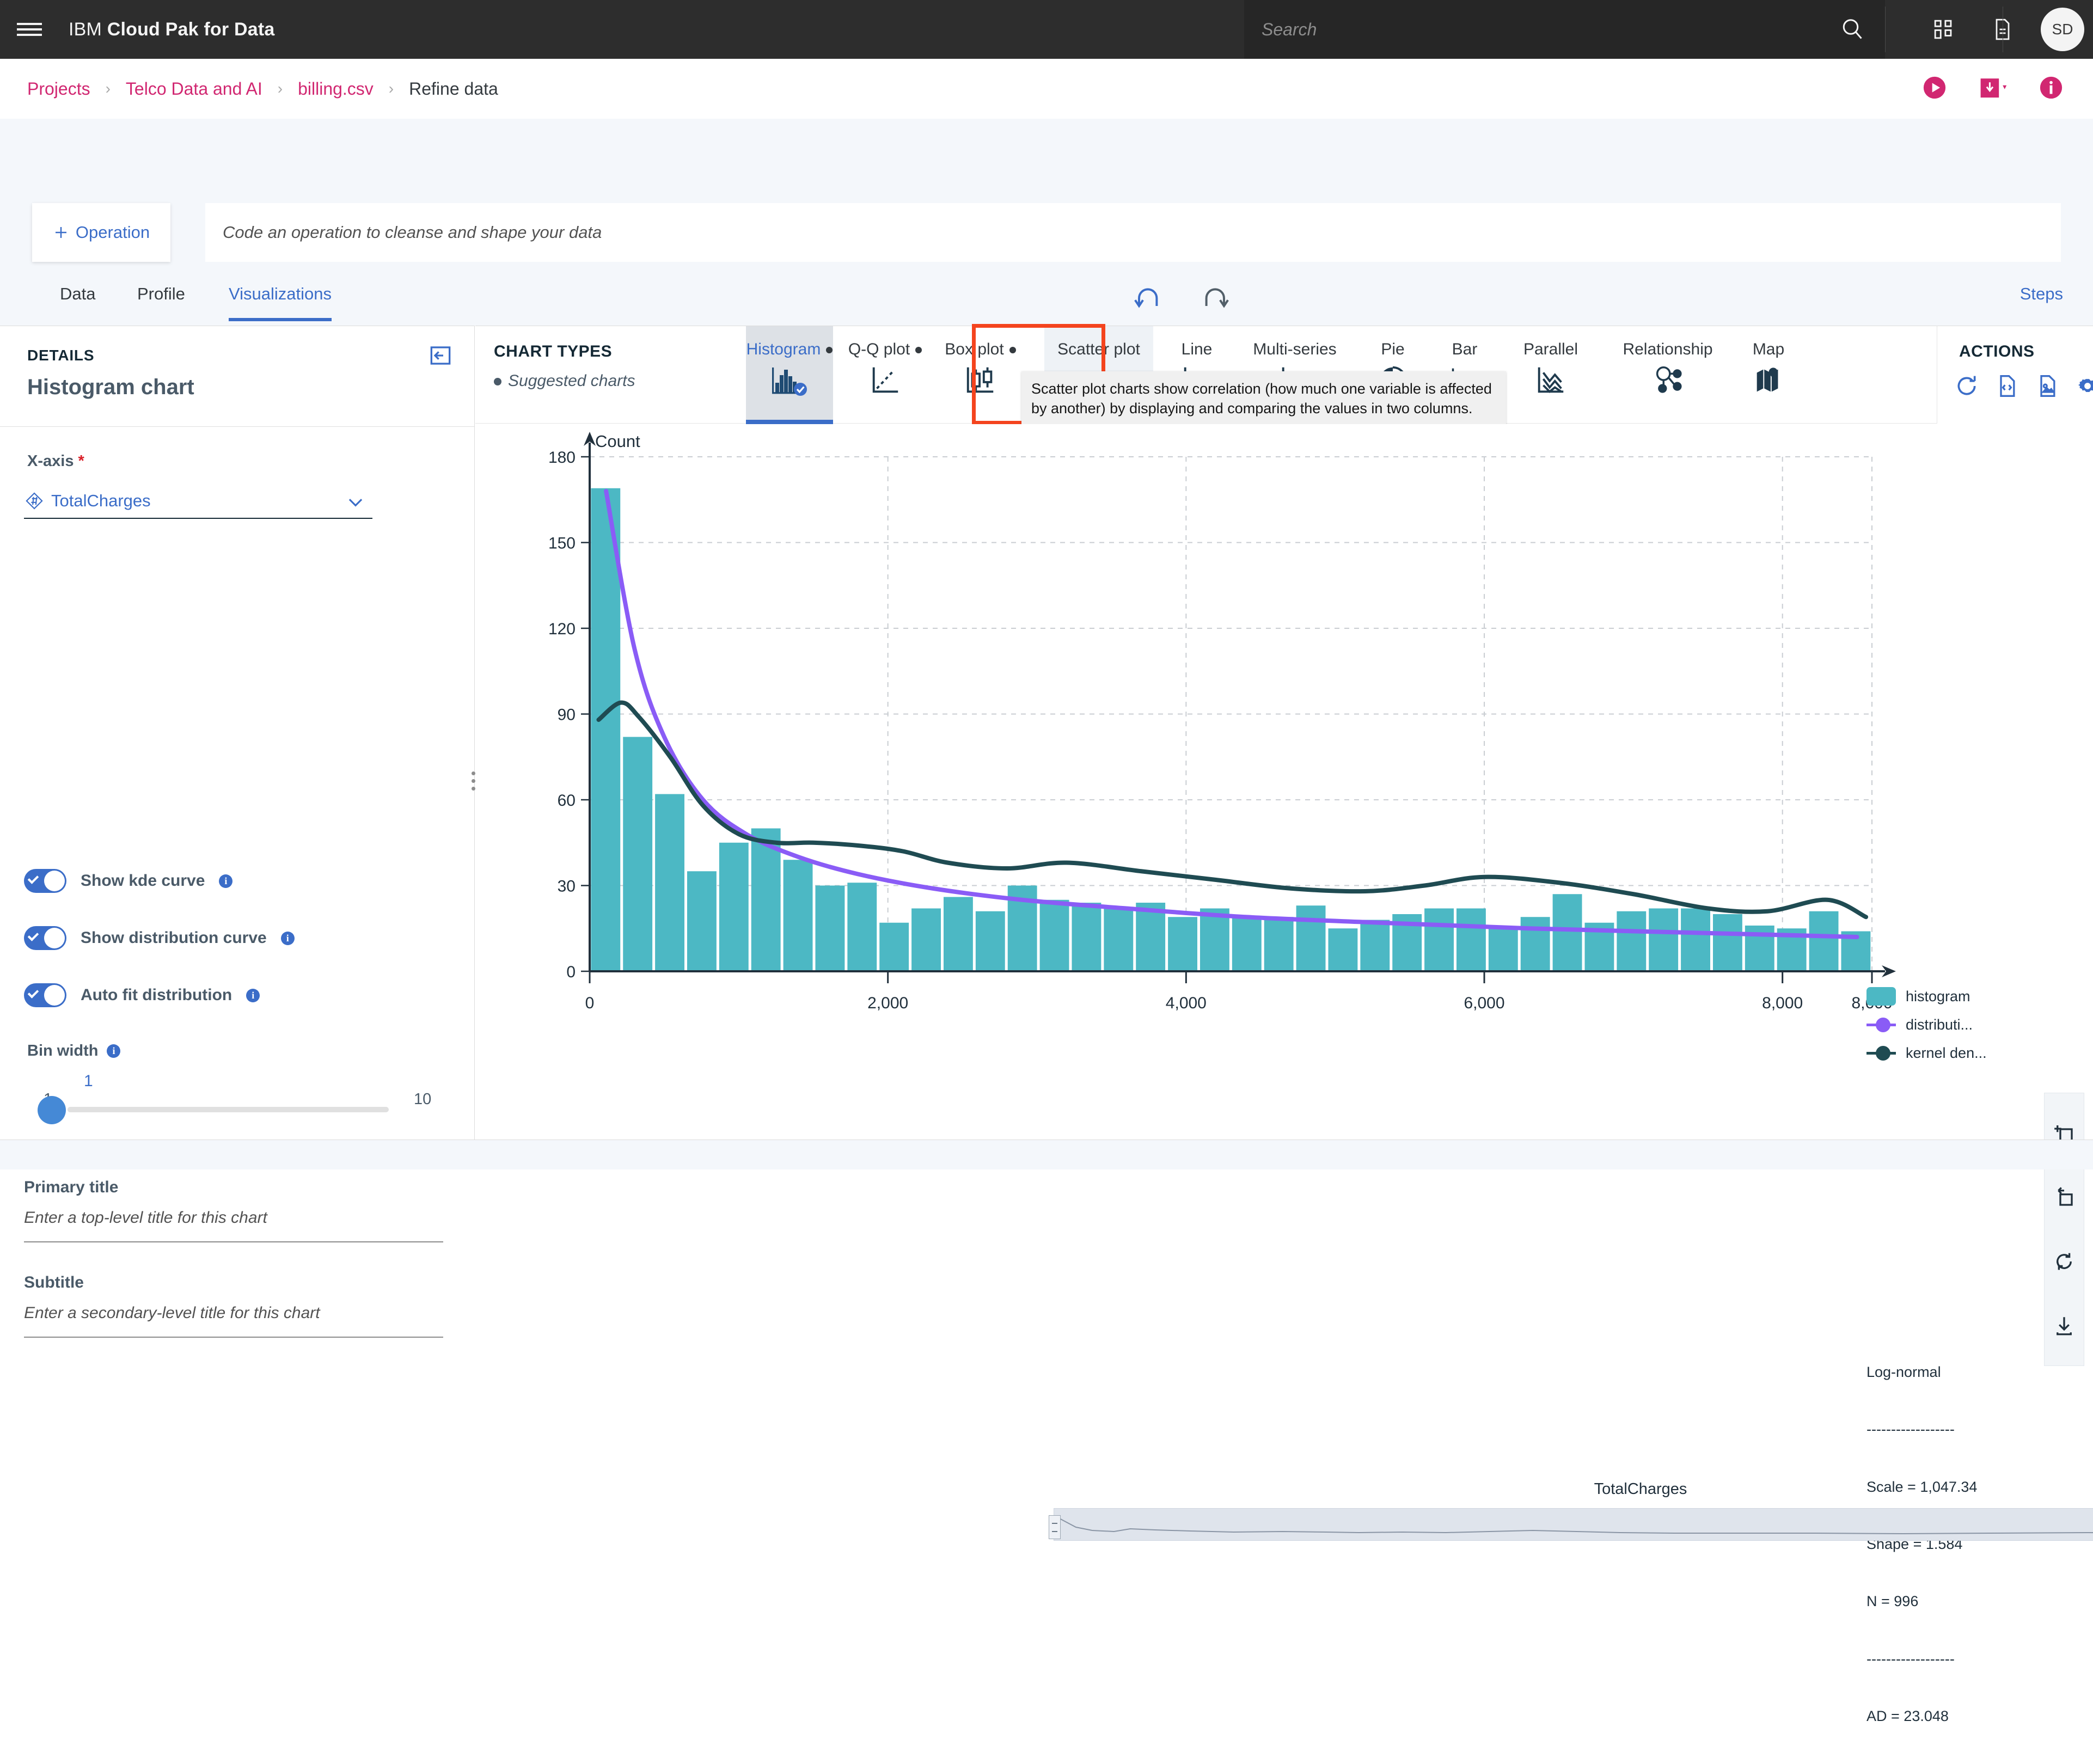 The image size is (2093, 1764). Describe the element at coordinates (1967, 386) in the screenshot. I see `refresh-icon` at that location.